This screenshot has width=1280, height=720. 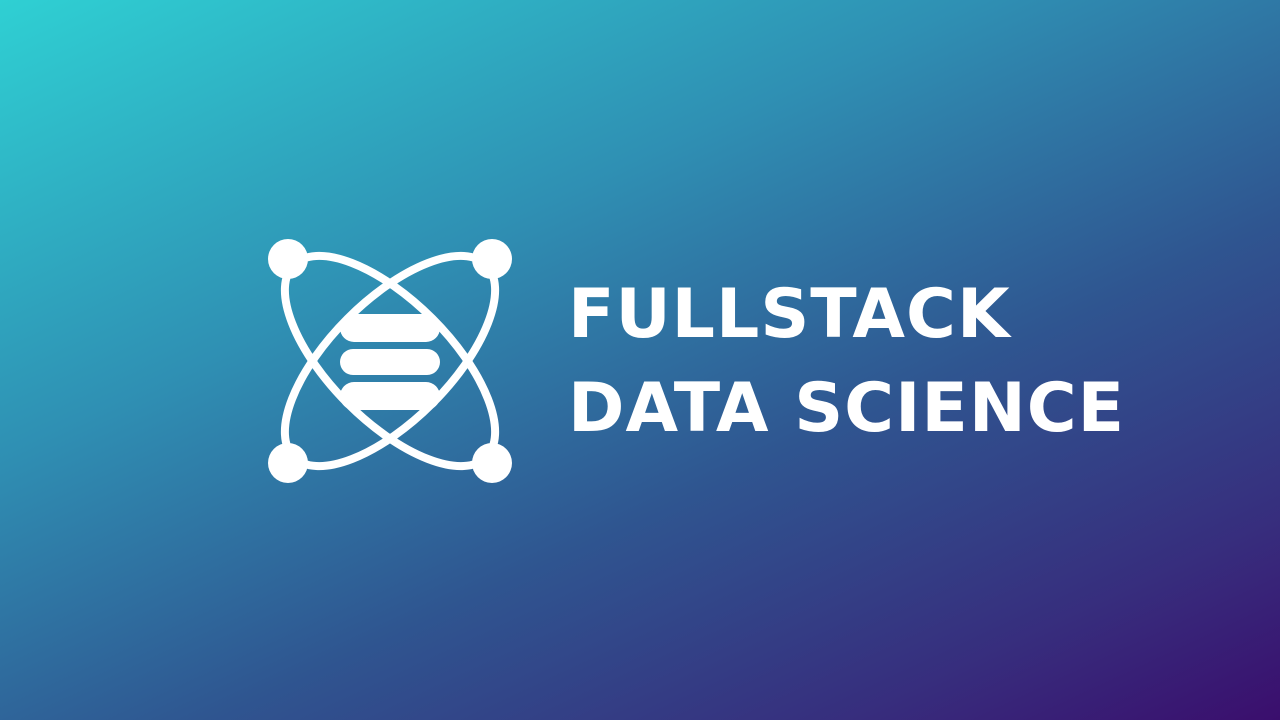 I want to click on orbit-dot-bottom-left, so click(x=288, y=463).